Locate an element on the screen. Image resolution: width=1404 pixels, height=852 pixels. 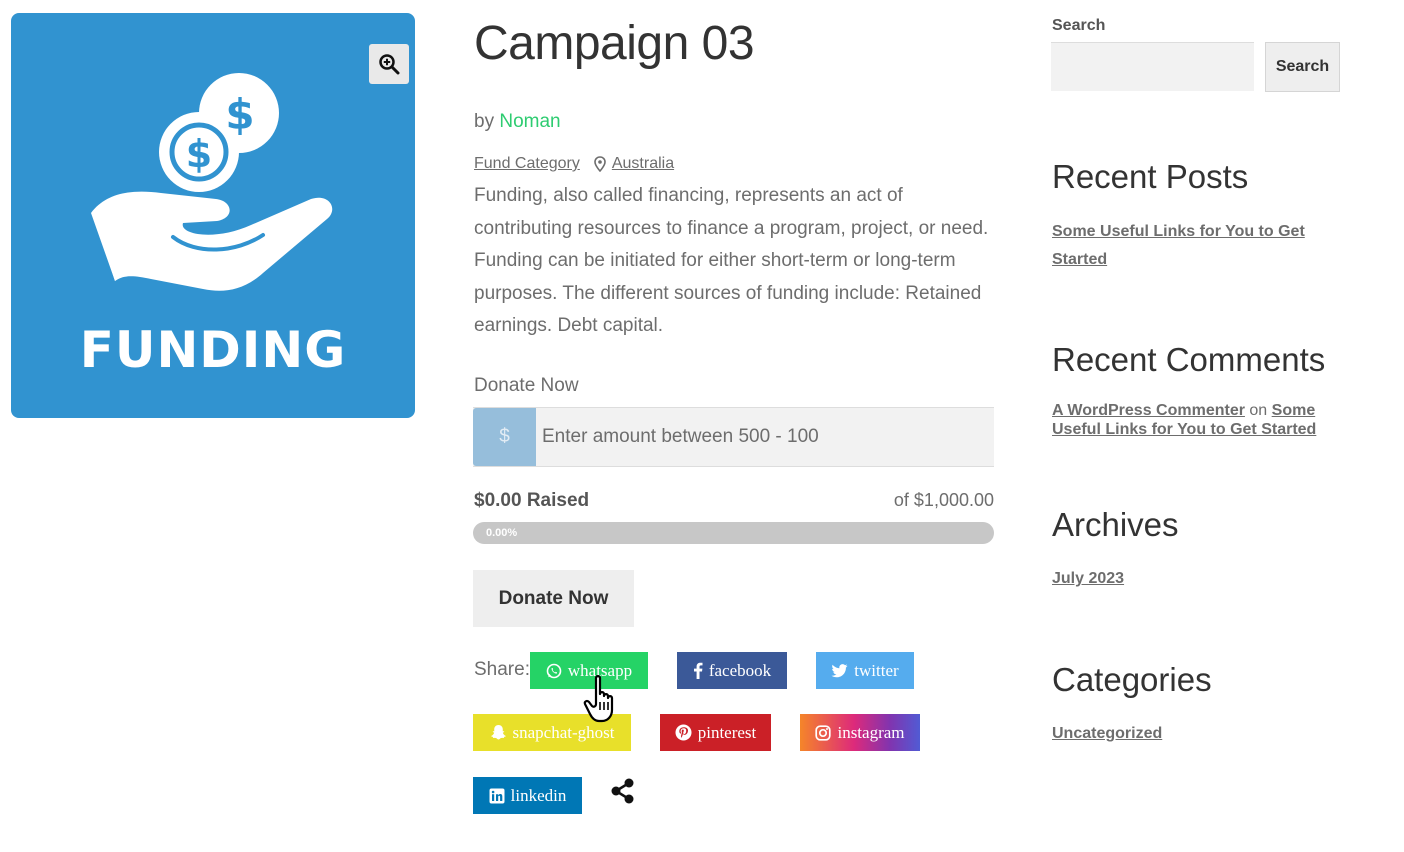
share-label-text: facebook is located at coordinates (740, 670).